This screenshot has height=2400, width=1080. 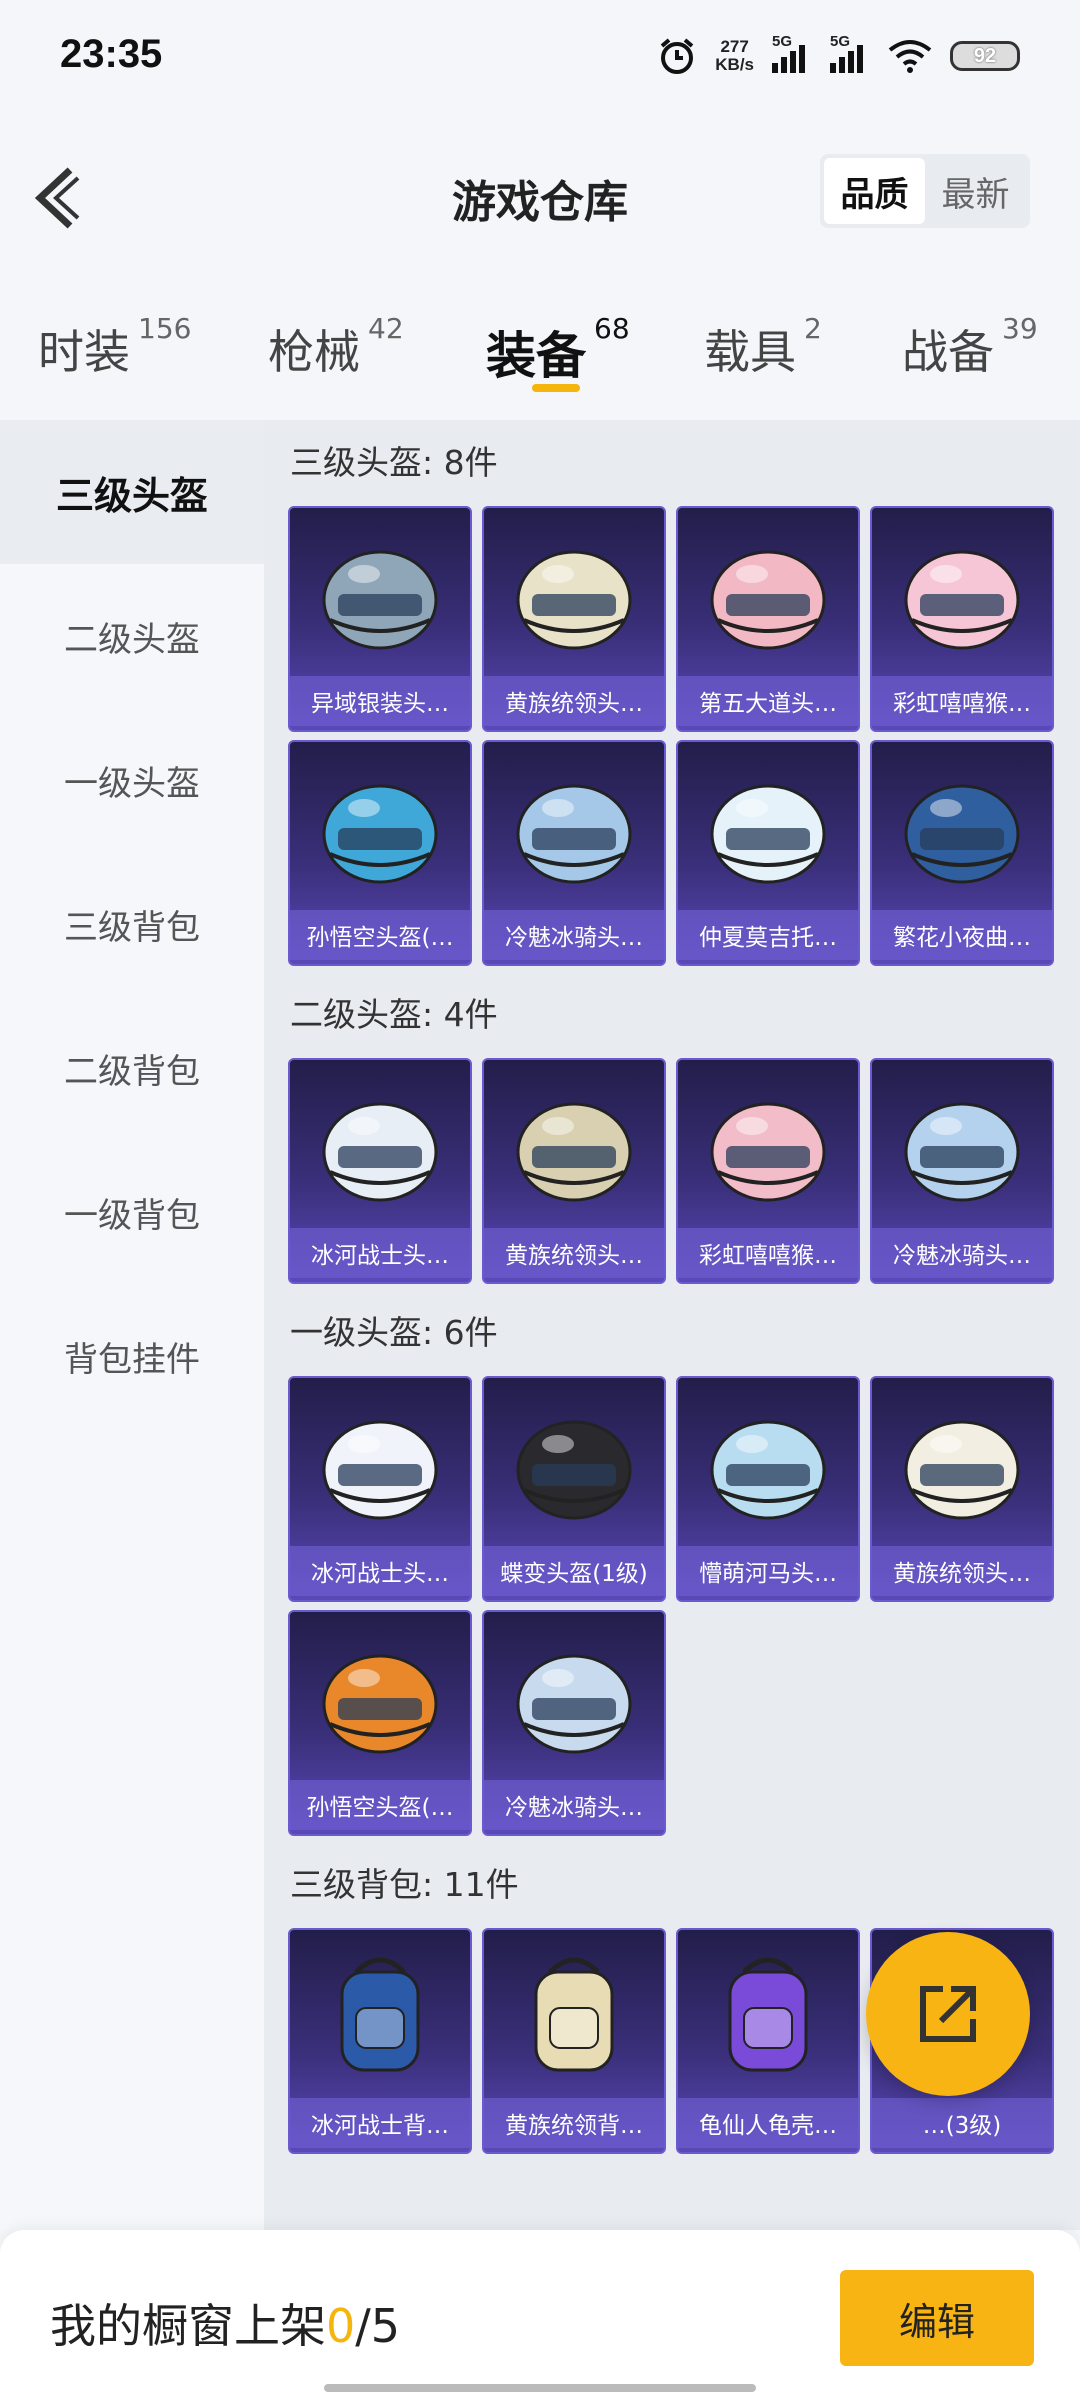 I want to click on status-time: 23:35, so click(x=111, y=54).